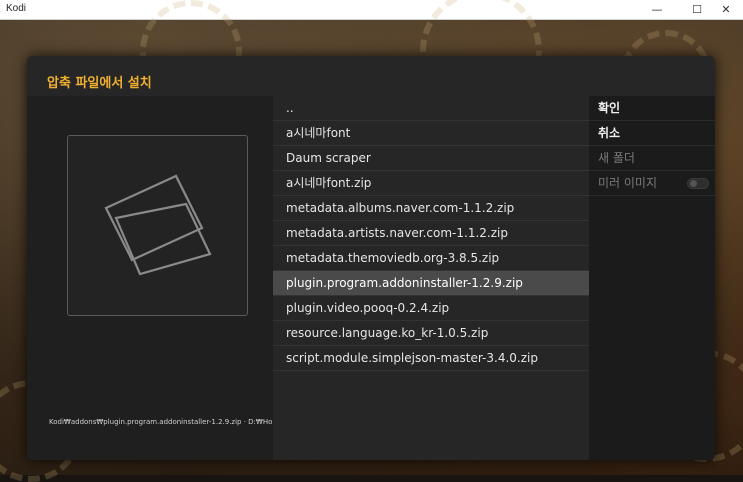 The image size is (743, 482). What do you see at coordinates (371, 10) in the screenshot?
I see `window-titlebar: Kodi — ☐ ✕` at bounding box center [371, 10].